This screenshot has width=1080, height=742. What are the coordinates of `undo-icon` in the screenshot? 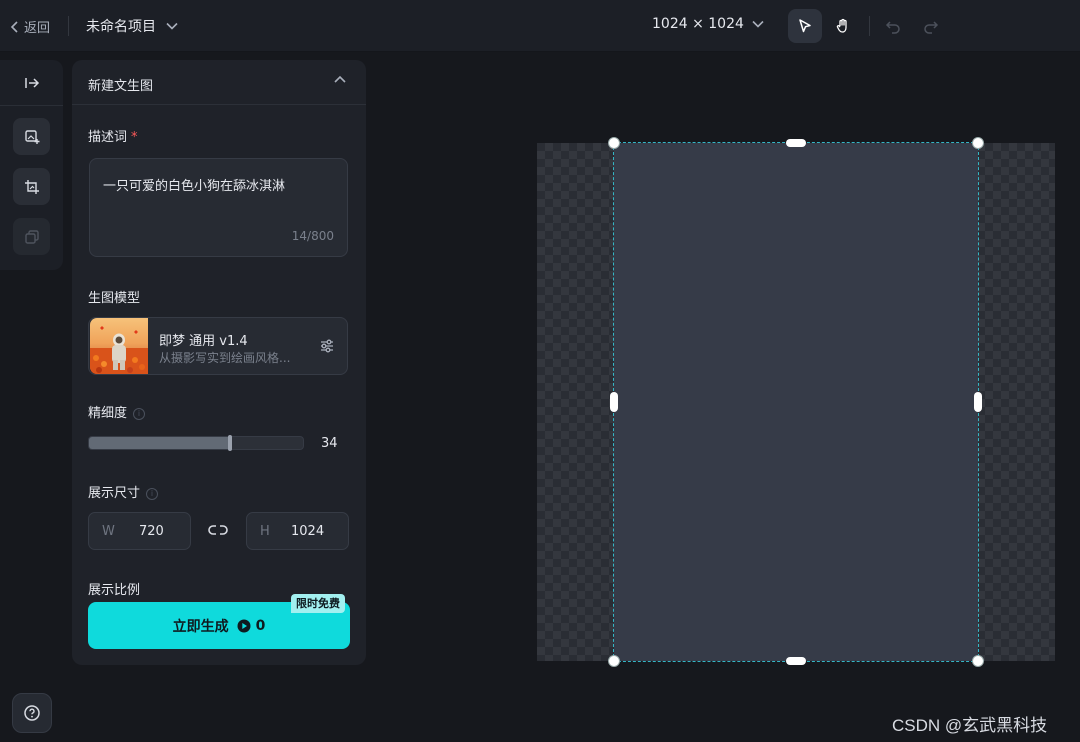 It's located at (892, 27).